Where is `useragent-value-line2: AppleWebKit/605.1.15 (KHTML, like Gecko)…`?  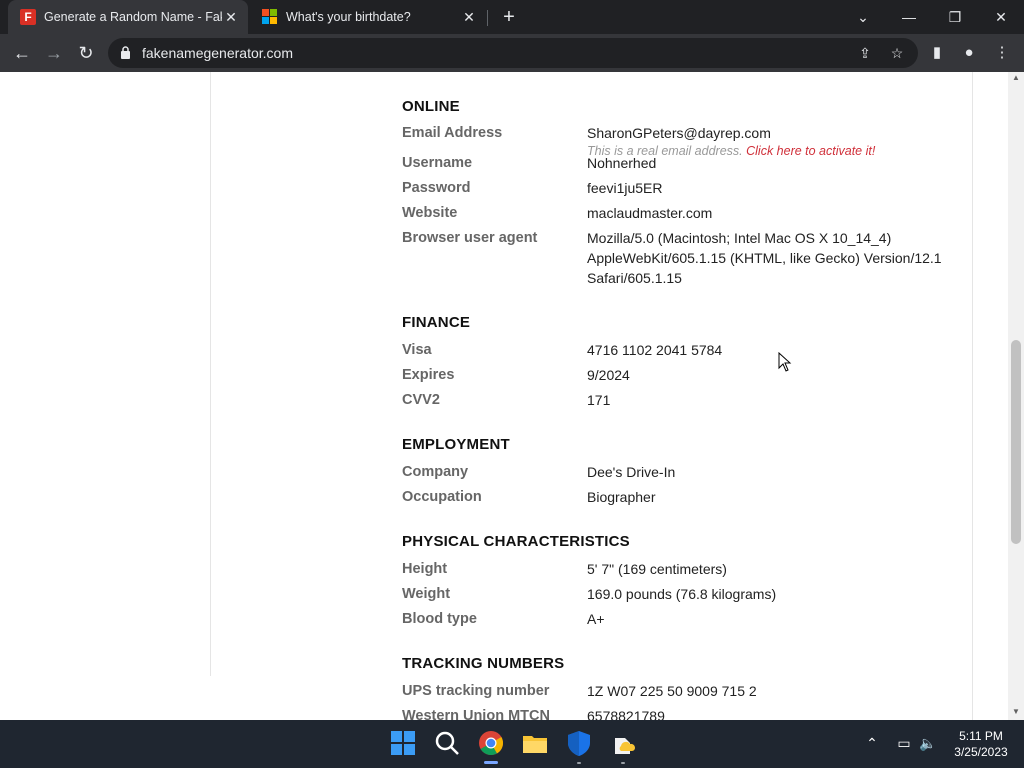
useragent-value-line2: AppleWebKit/605.1.15 (KHTML, like Gecko)… is located at coordinates (764, 258).